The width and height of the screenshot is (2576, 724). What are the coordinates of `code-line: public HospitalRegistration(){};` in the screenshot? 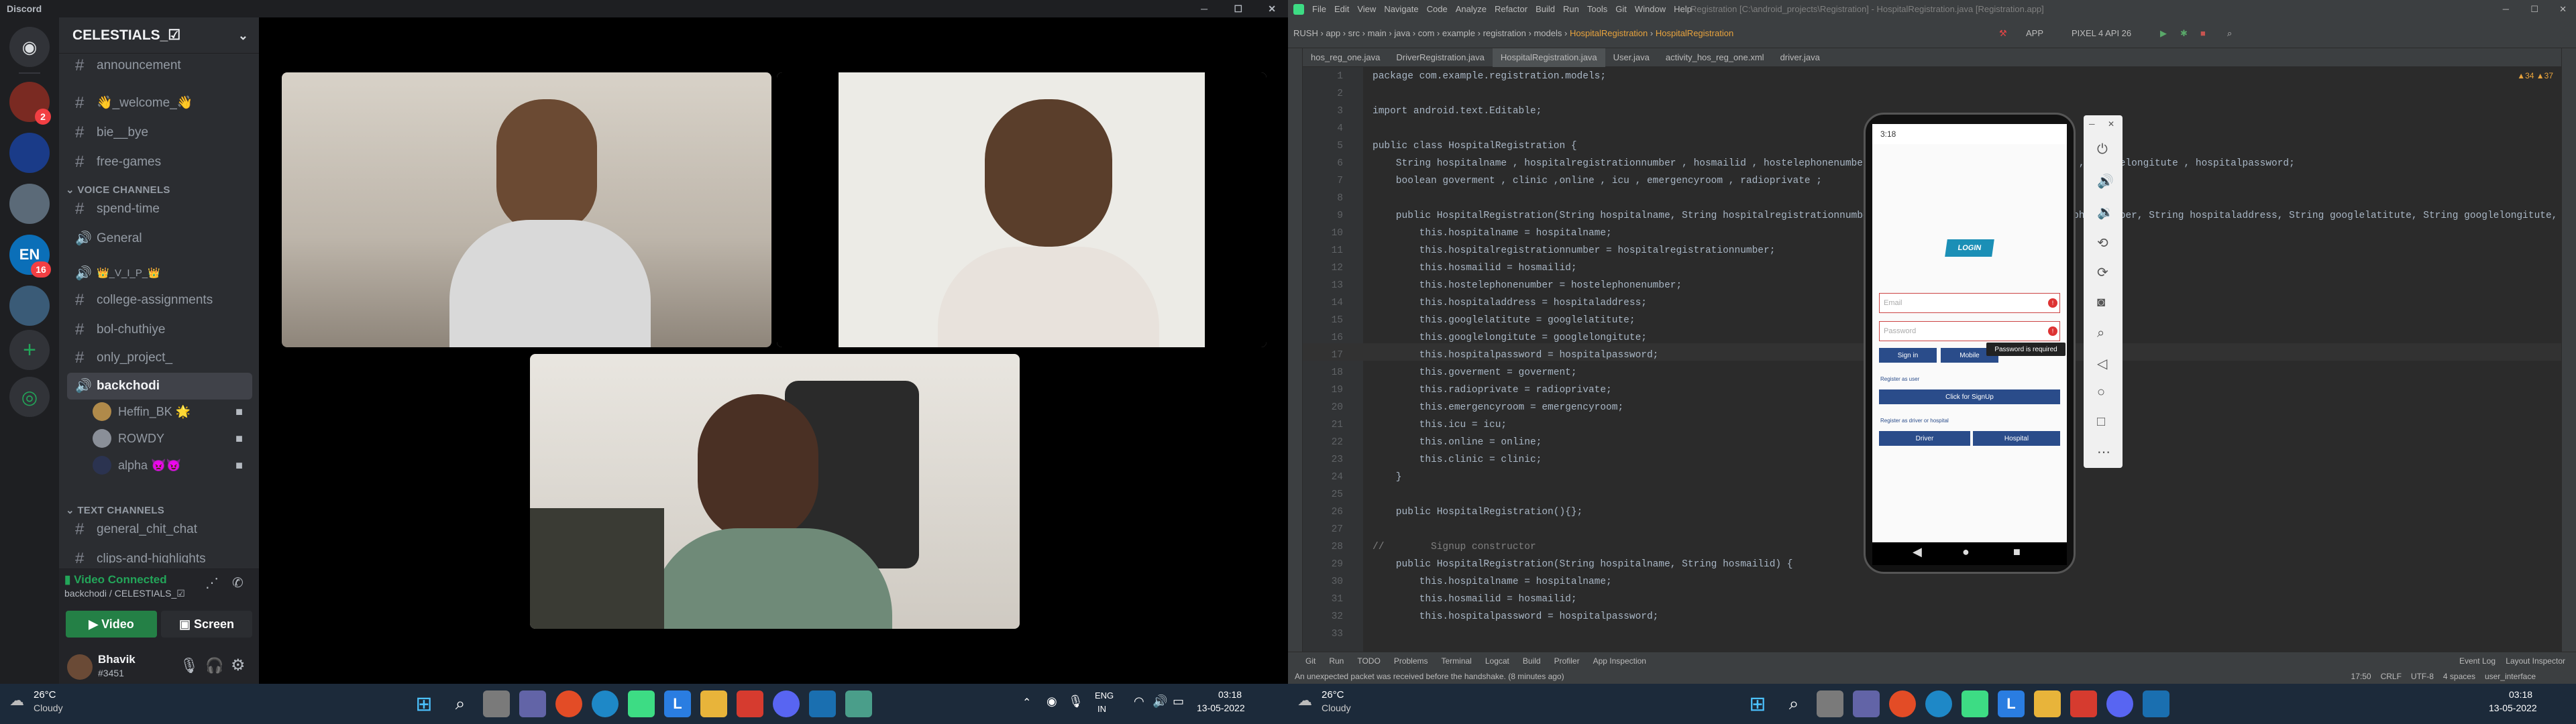 It's located at (1477, 512).